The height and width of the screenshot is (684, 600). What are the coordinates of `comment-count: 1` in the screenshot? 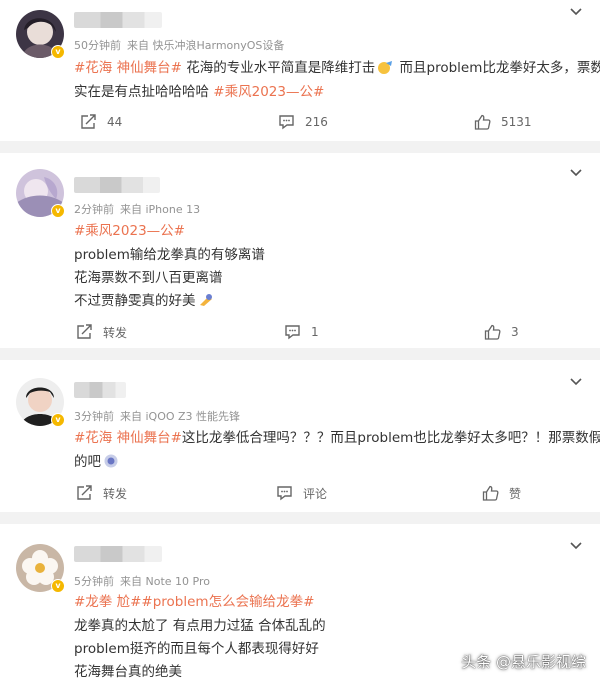 It's located at (315, 332).